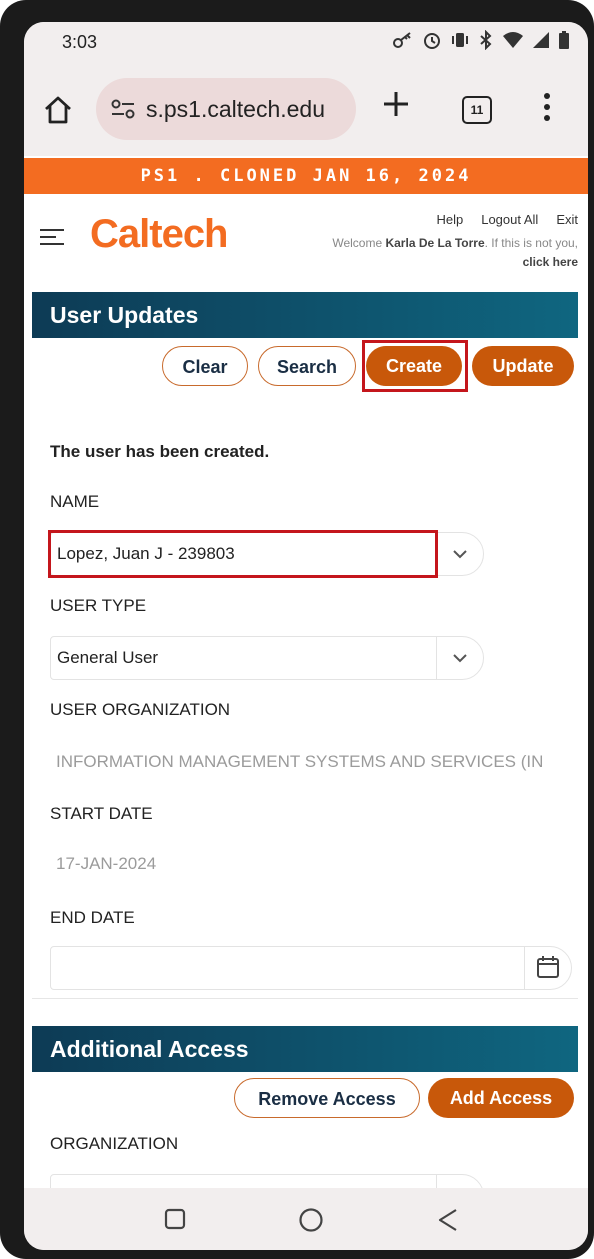 This screenshot has height=1259, width=594. What do you see at coordinates (306, 43) in the screenshot?
I see `status-bar: 3:03` at bounding box center [306, 43].